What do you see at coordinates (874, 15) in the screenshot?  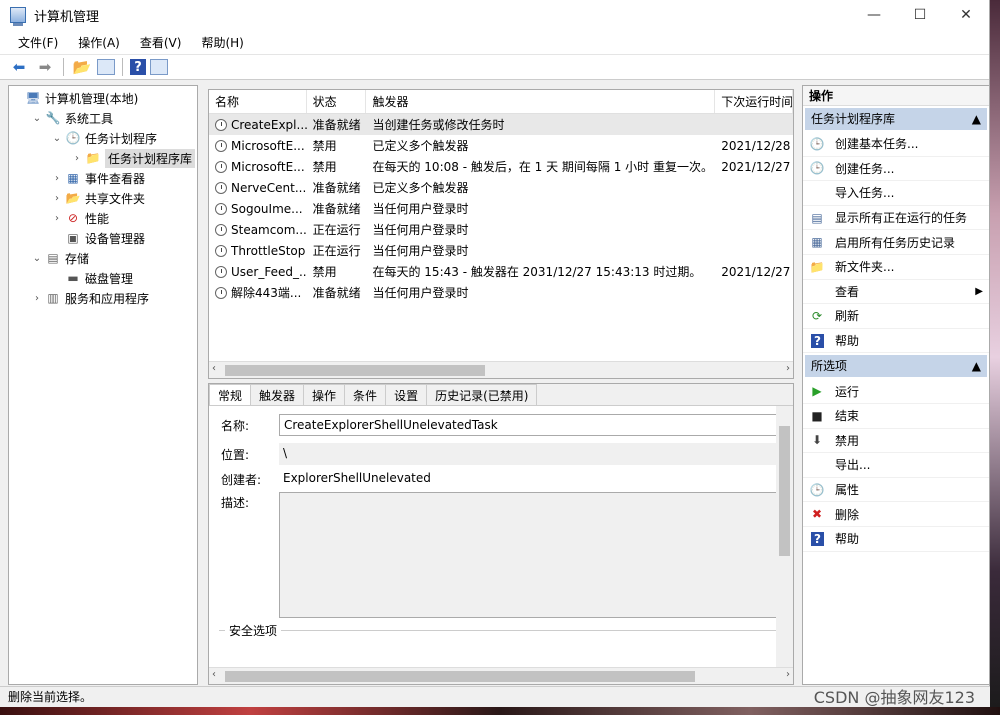 I see `minimize-button: —` at bounding box center [874, 15].